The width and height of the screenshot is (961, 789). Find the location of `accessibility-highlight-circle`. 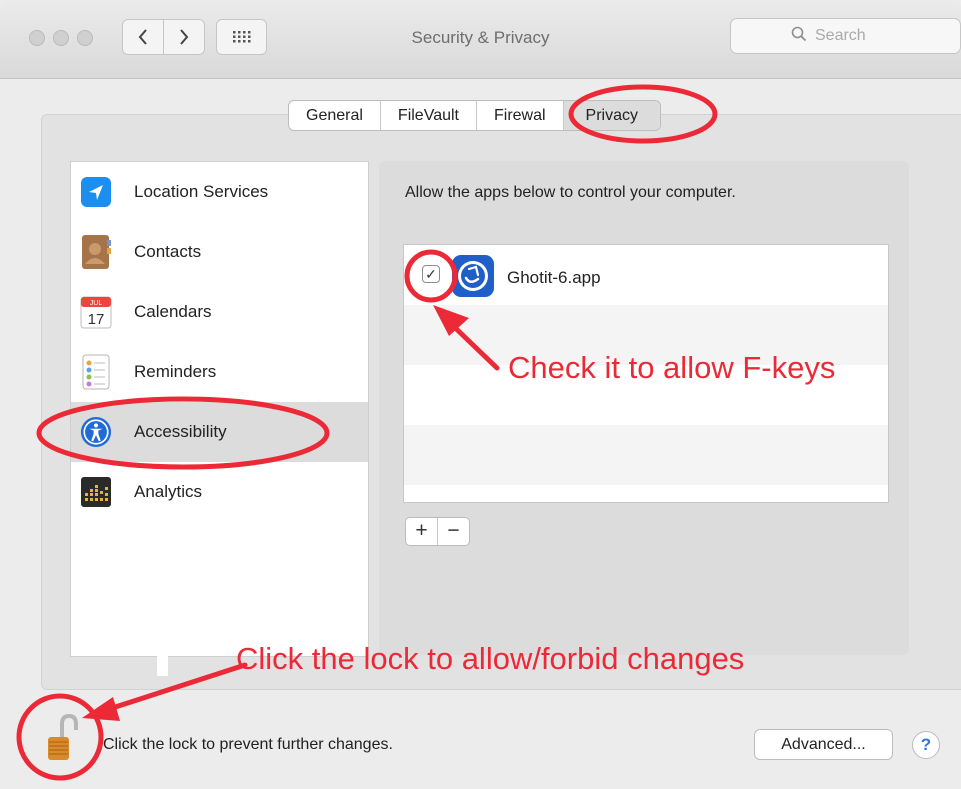

accessibility-highlight-circle is located at coordinates (183, 433).